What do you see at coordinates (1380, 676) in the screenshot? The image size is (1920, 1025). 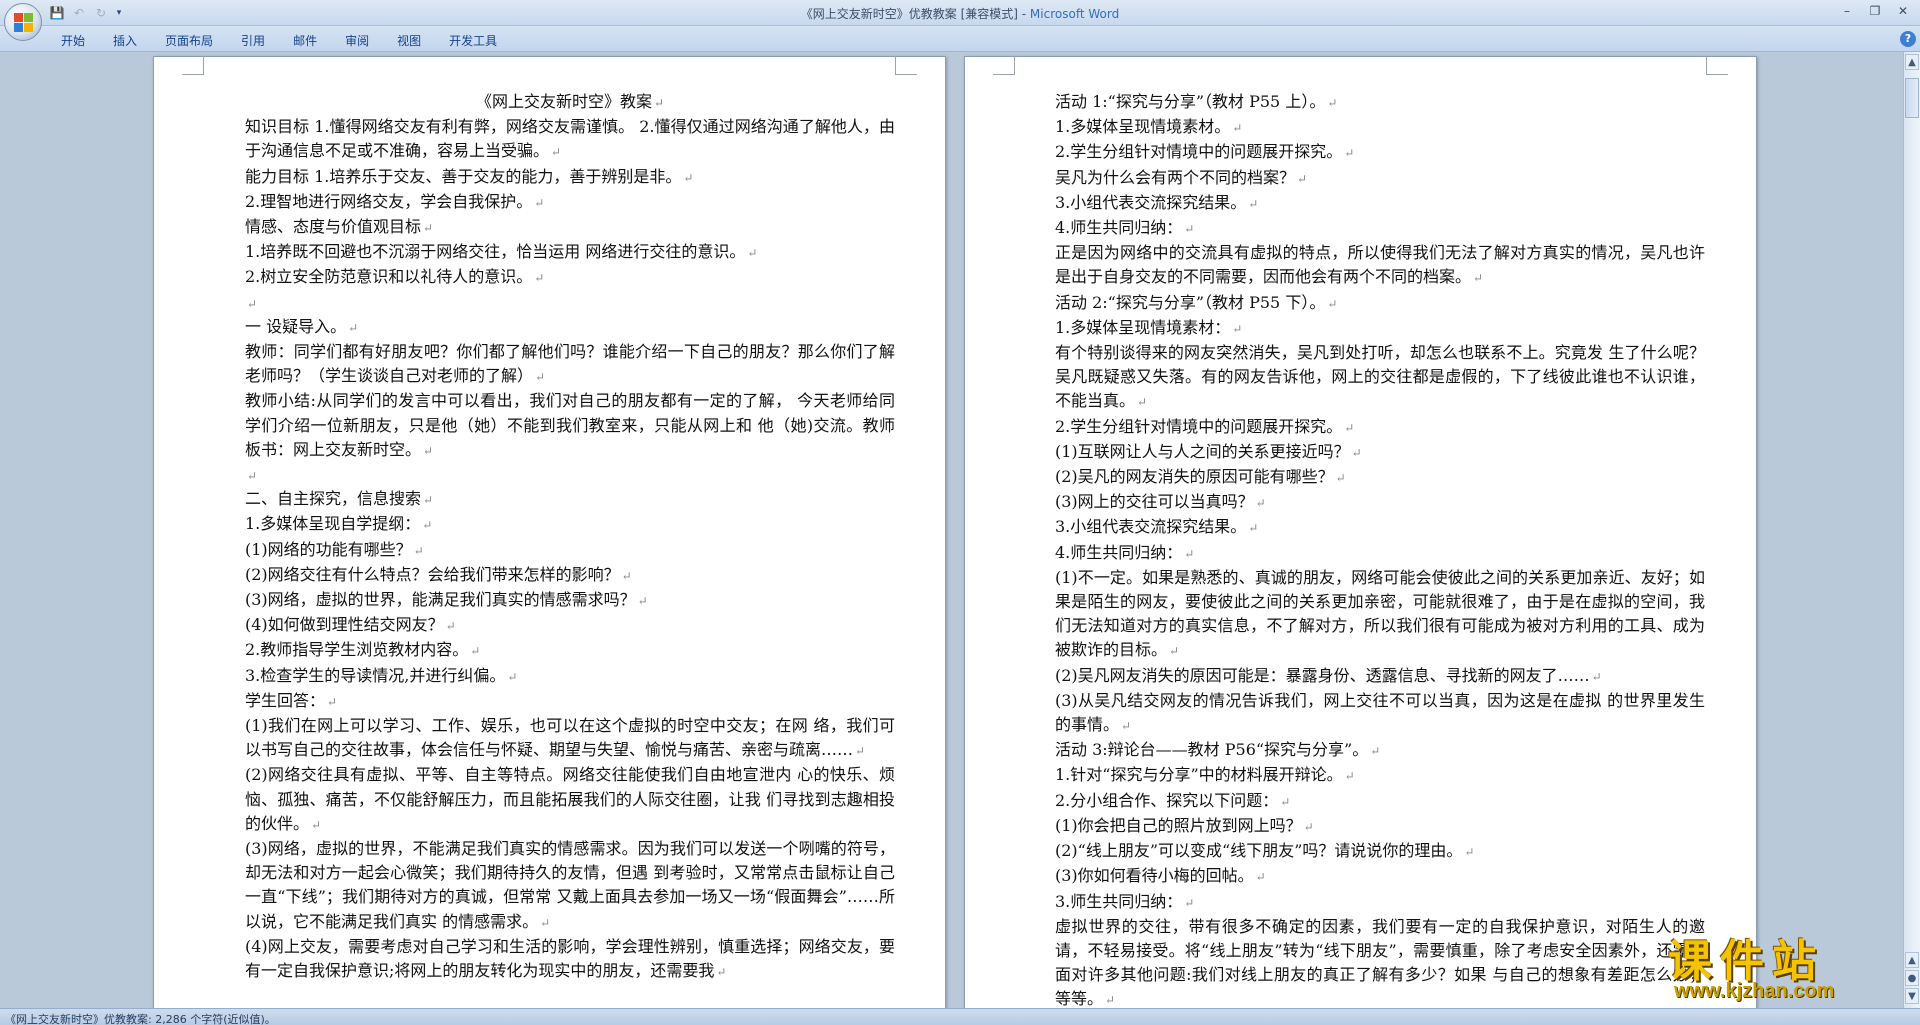 I see `document-paragraph: (2)吴凡网友消失的原因可能是：暴露身份、透露信息、寻找新的网友了…… ↵` at bounding box center [1380, 676].